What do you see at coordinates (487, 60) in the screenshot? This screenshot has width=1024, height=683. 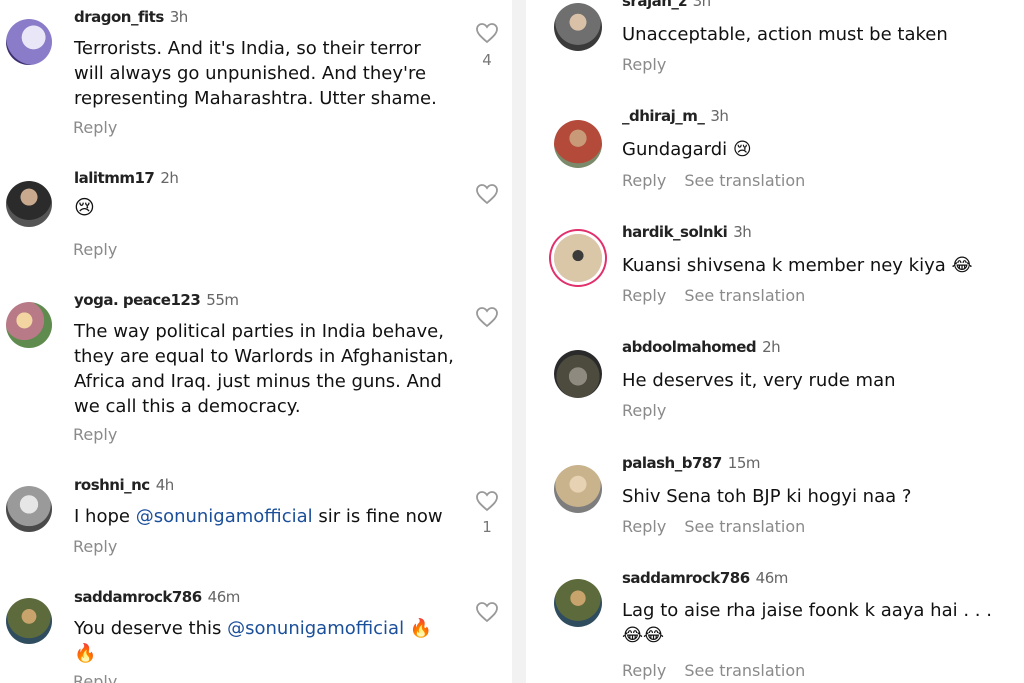 I see `like-count: 4` at bounding box center [487, 60].